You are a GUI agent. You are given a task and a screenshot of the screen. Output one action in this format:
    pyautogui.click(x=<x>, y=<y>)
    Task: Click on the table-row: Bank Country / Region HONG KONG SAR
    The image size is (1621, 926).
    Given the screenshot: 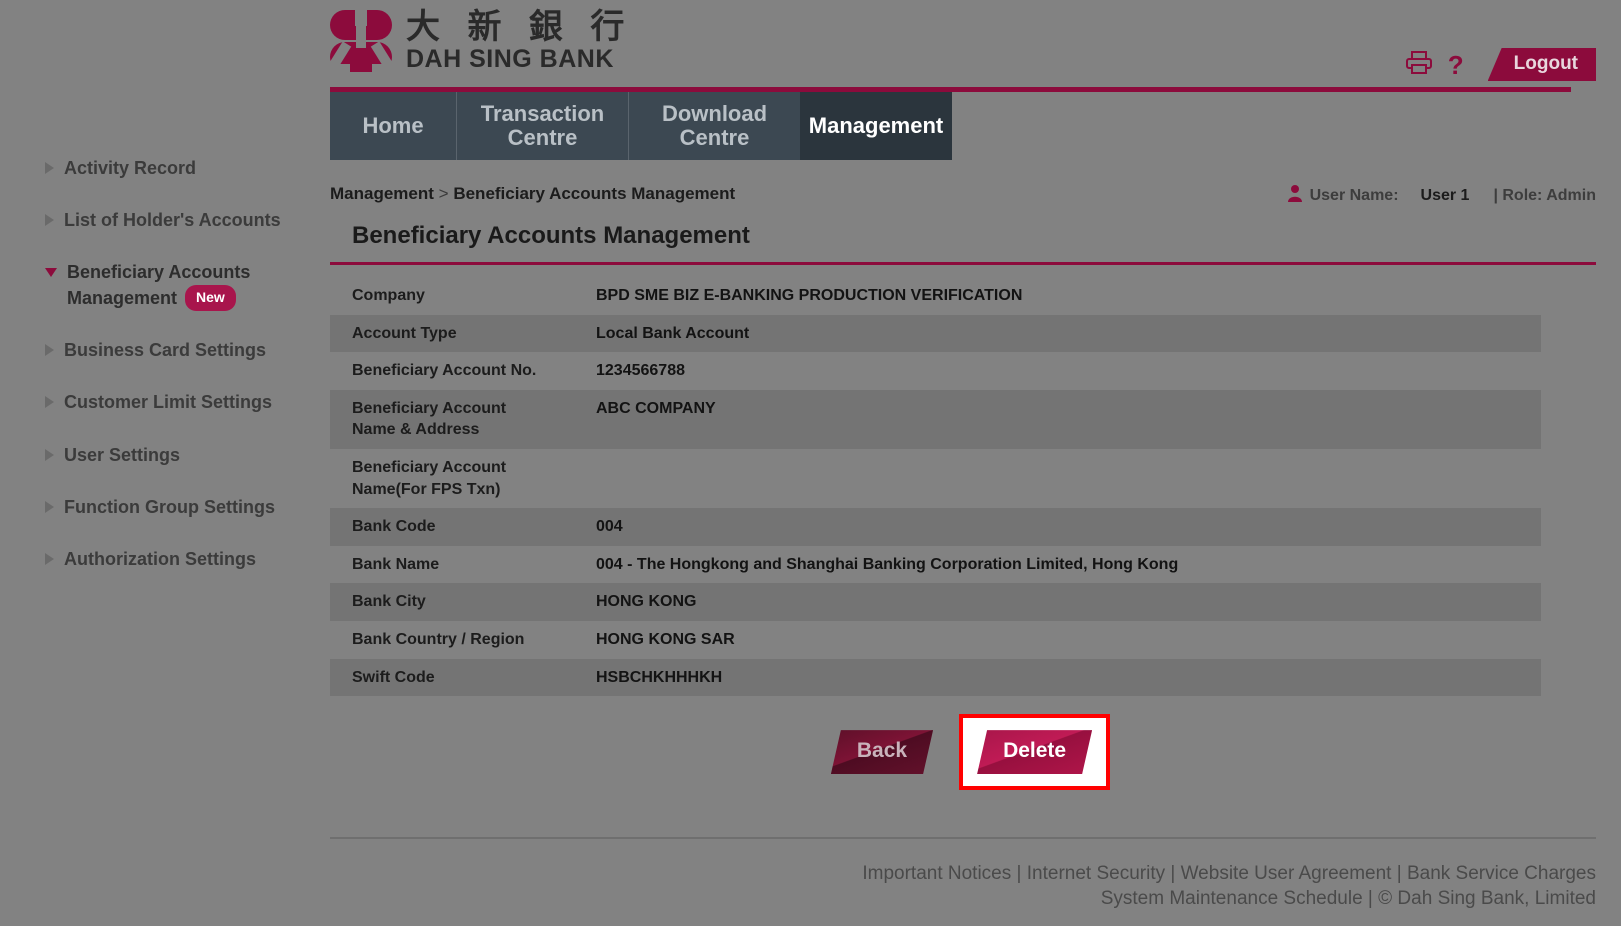 What is the action you would take?
    pyautogui.click(x=935, y=640)
    